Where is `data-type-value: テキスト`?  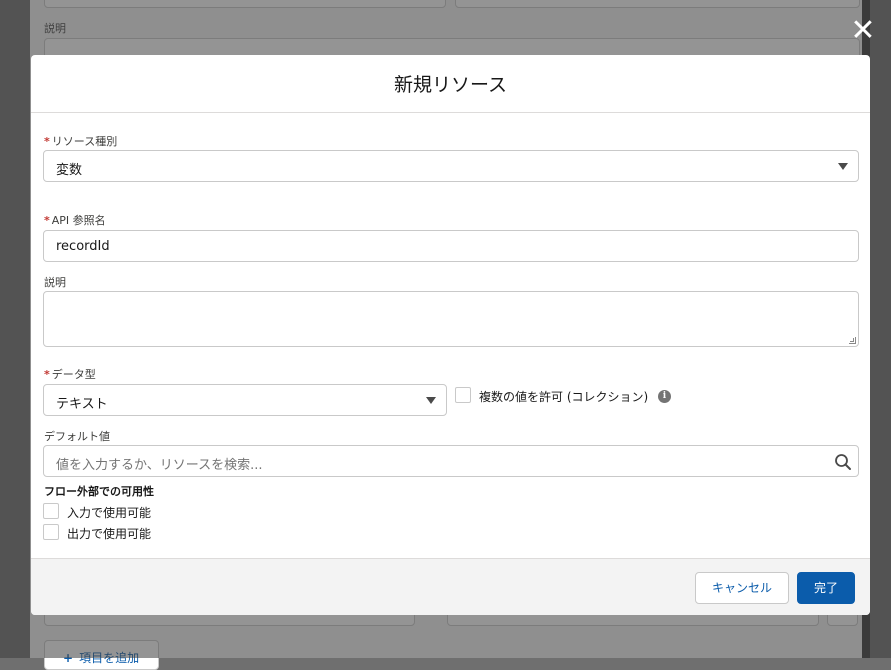
data-type-value: テキスト is located at coordinates (82, 404).